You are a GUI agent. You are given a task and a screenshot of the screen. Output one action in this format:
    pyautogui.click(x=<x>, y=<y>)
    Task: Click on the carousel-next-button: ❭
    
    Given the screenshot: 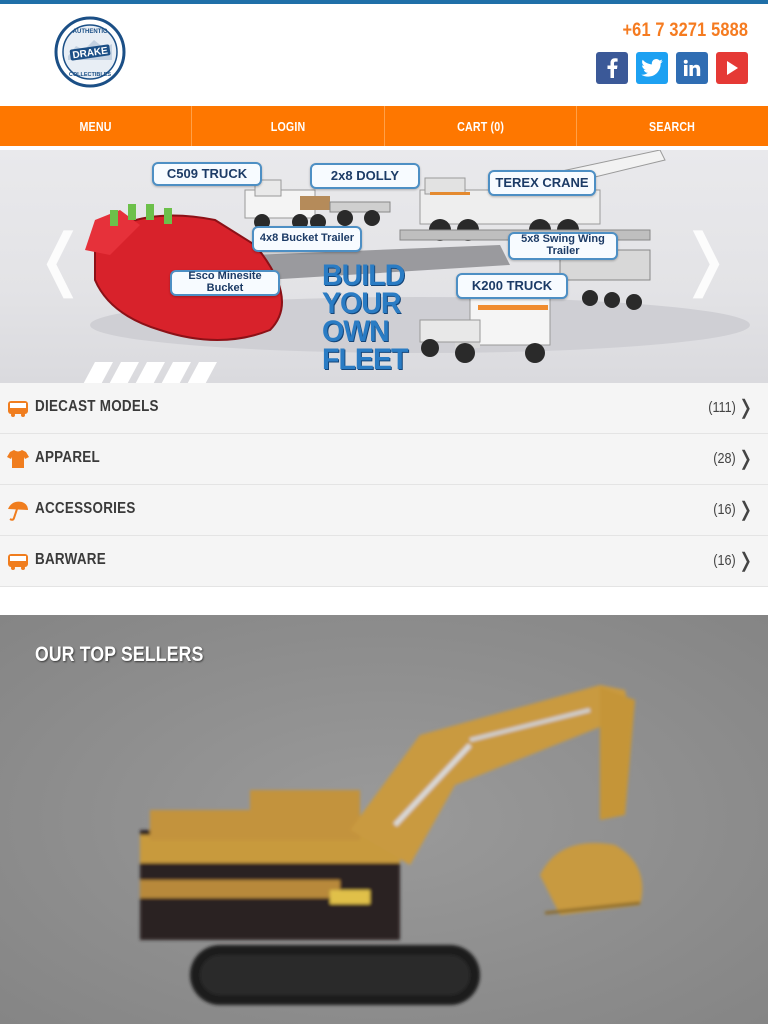 What is the action you would take?
    pyautogui.click(x=705, y=259)
    